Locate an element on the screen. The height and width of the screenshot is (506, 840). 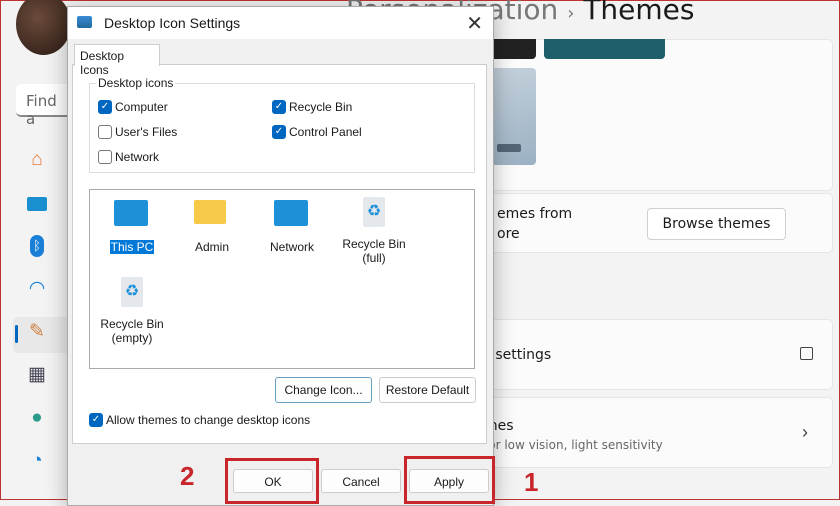
icon-recycle-bin-full: ♻ Recycle Bin (full) is located at coordinates (374, 229).